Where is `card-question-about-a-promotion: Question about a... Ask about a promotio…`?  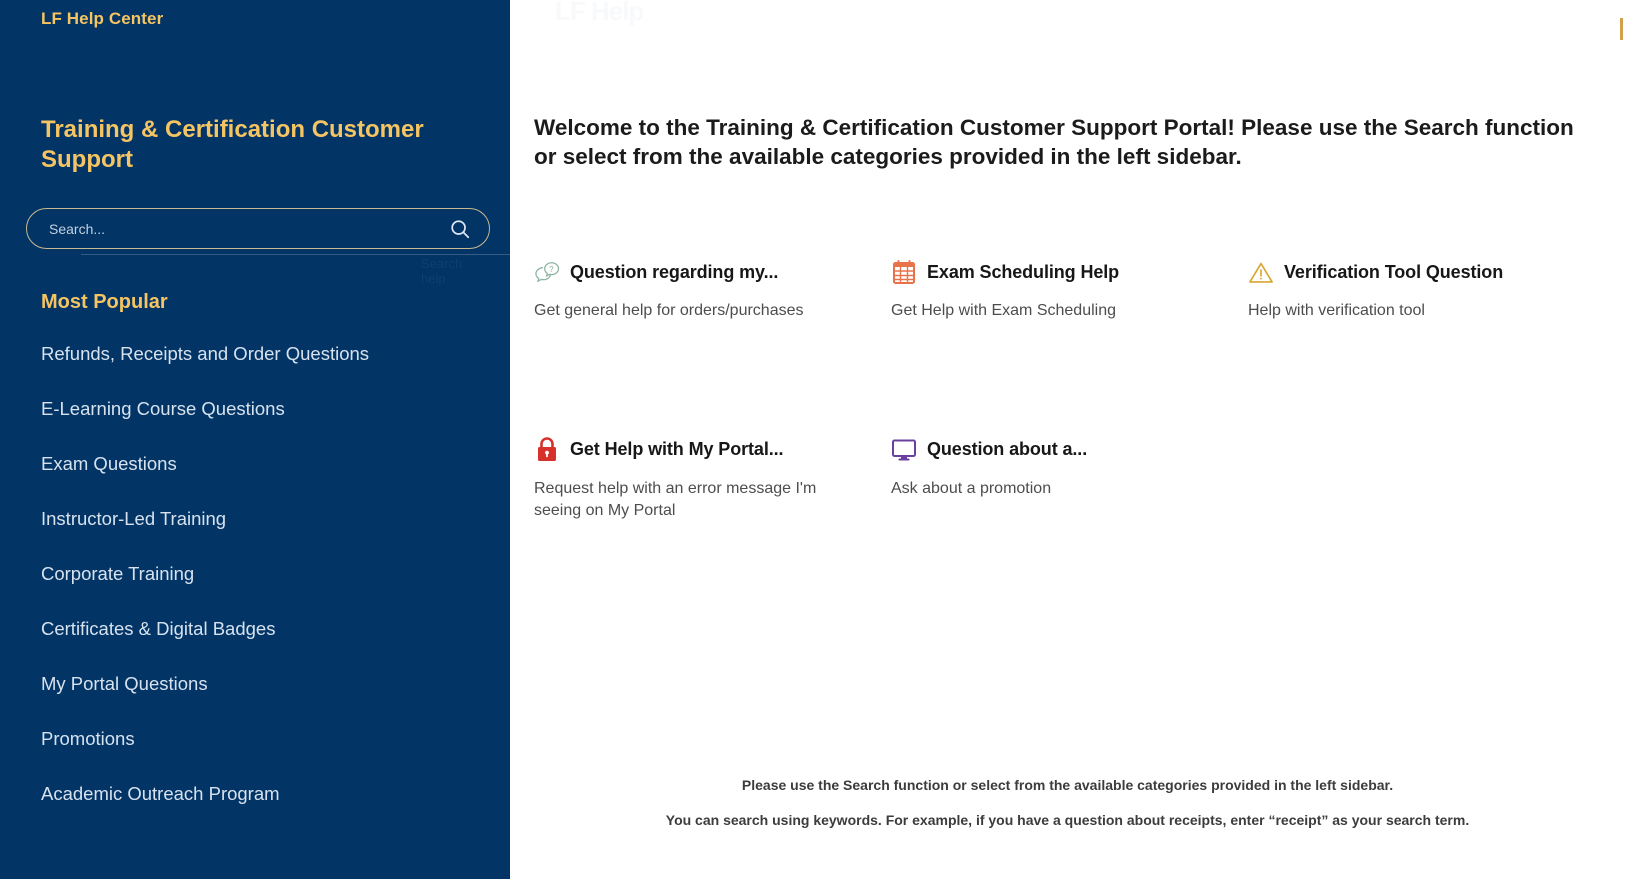
card-question-about-a-promotion: Question about a... Ask about a promotio… is located at coordinates (989, 478).